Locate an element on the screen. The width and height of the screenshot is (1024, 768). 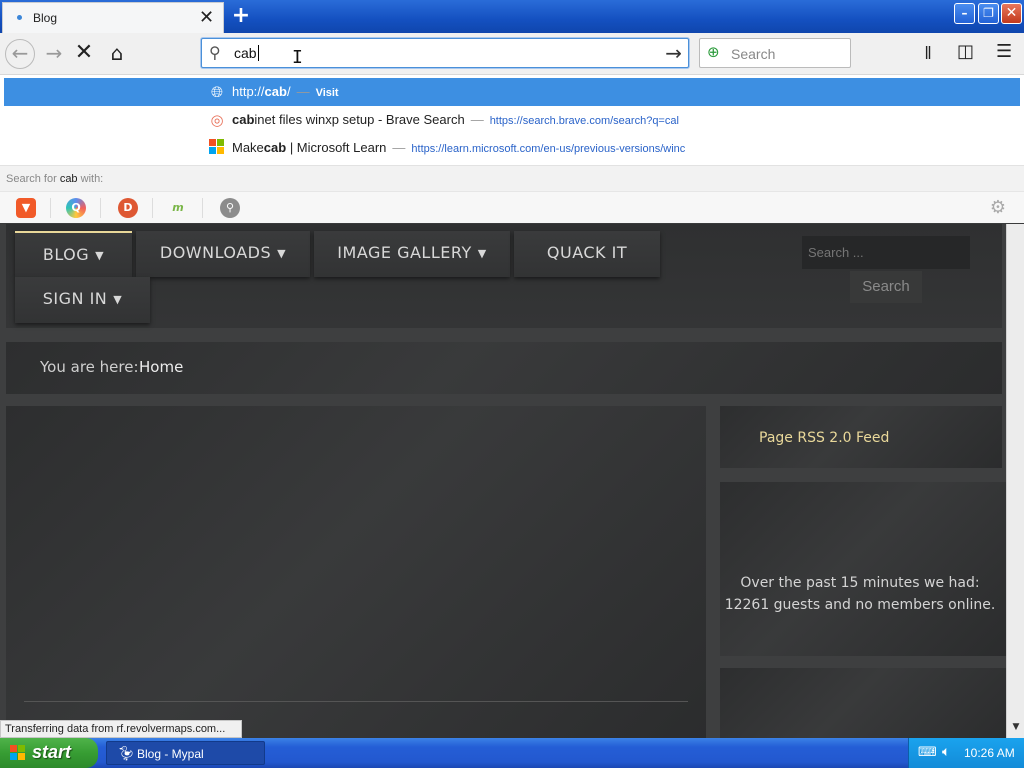
system-tray: ⌨ 🔈︎ 10:26 AM is located at coordinates (966, 753).